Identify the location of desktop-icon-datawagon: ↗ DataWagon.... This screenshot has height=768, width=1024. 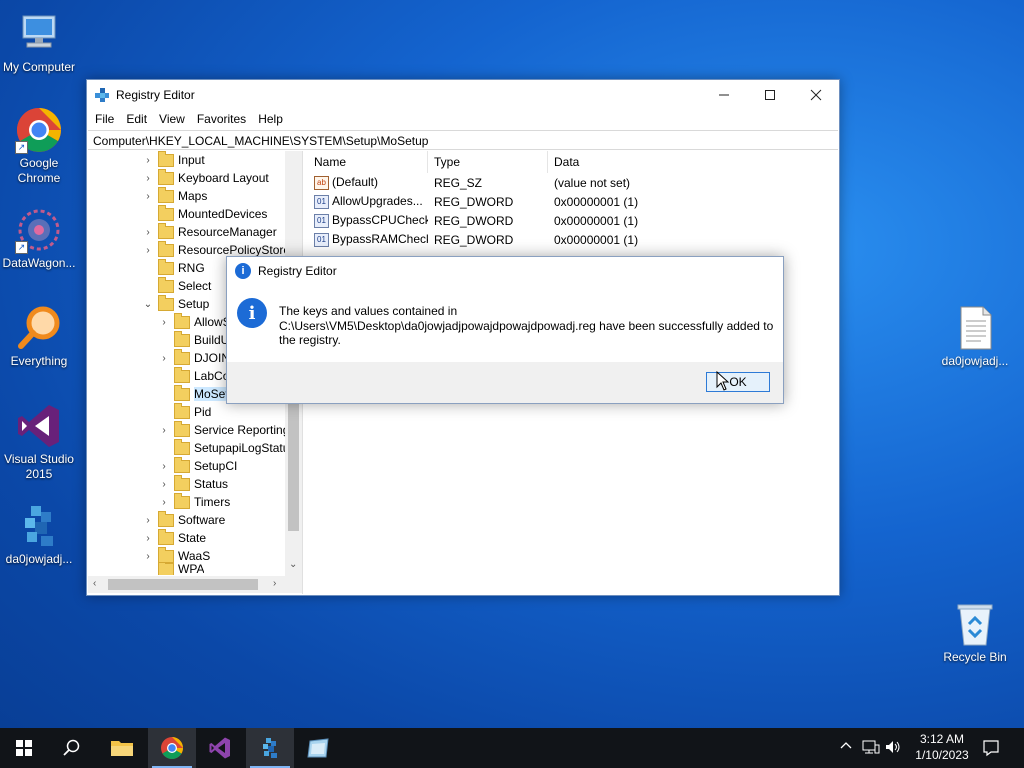
(39, 238).